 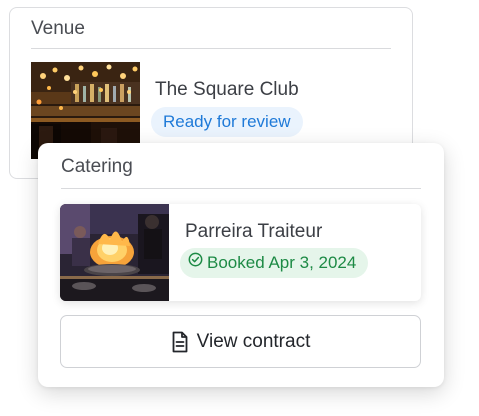 What do you see at coordinates (282, 262) in the screenshot?
I see `booked-status-text: Booked Apr 3, 2024` at bounding box center [282, 262].